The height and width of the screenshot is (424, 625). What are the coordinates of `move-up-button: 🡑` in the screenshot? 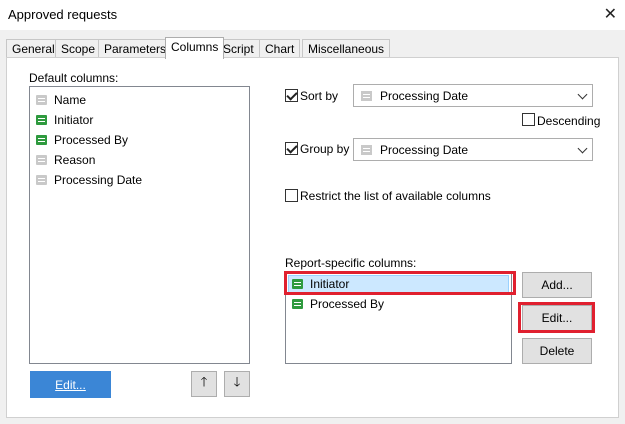 It's located at (204, 384).